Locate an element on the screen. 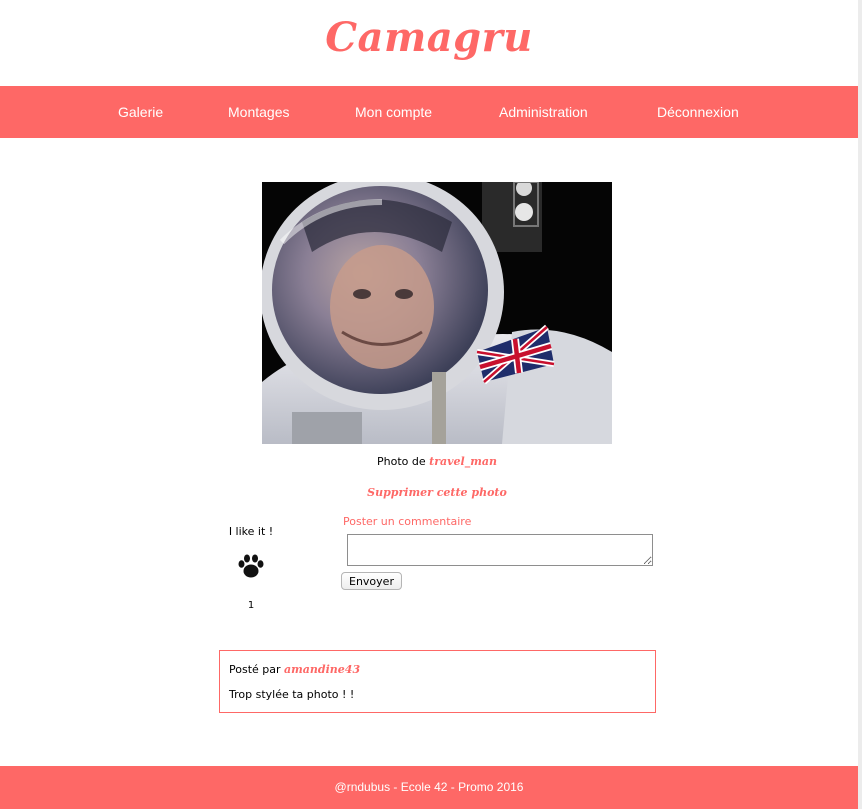 The image size is (862, 809). like-count: 1 is located at coordinates (251, 605).